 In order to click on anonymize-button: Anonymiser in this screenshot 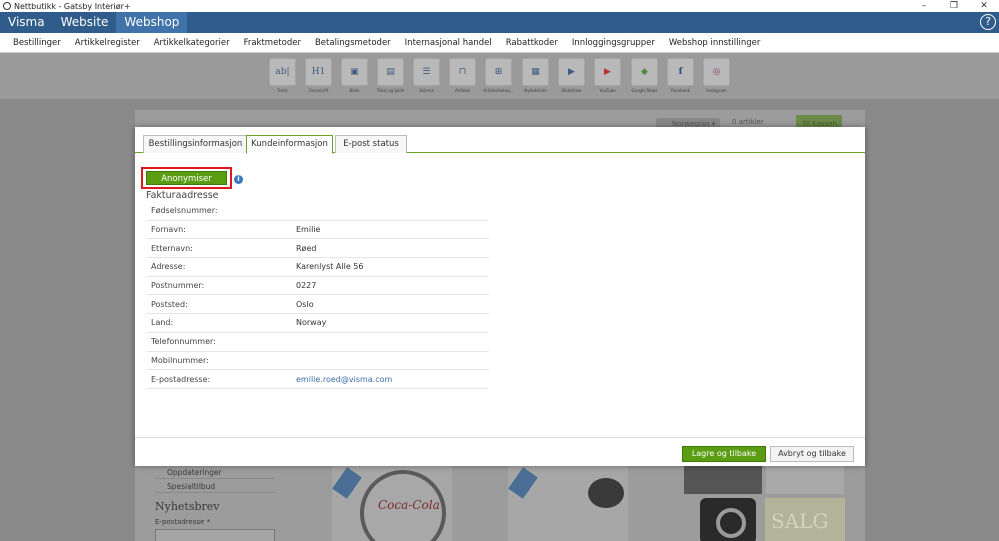, I will do `click(186, 178)`.